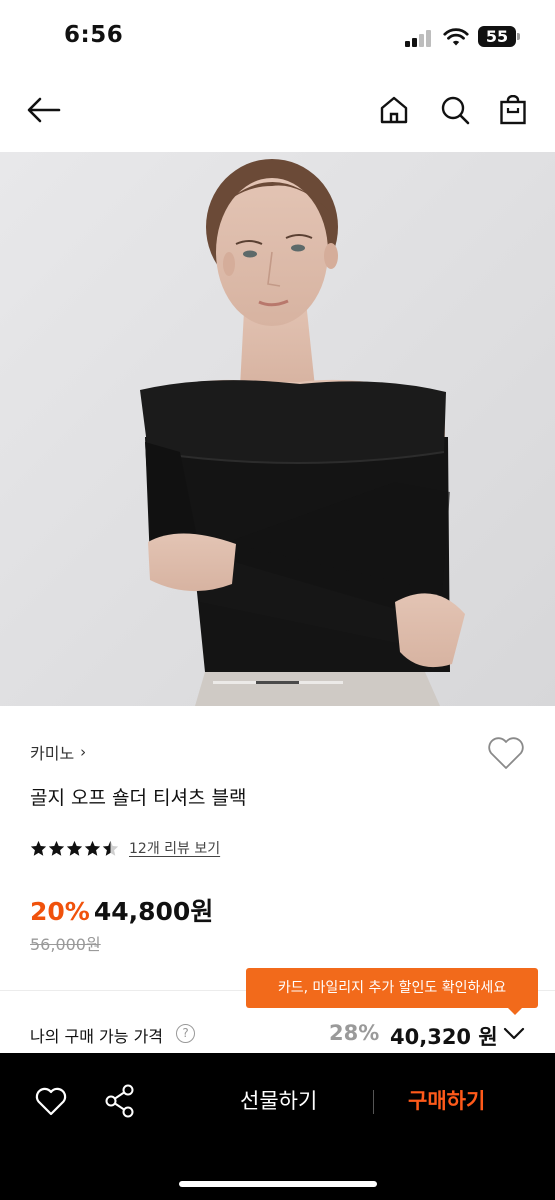 The height and width of the screenshot is (1200, 555). I want to click on share-button, so click(120, 1101).